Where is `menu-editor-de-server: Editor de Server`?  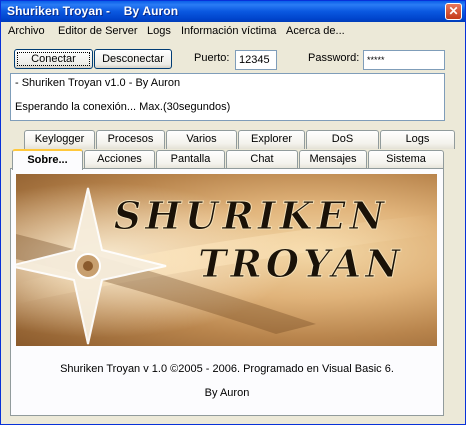 menu-editor-de-server: Editor de Server is located at coordinates (97, 31).